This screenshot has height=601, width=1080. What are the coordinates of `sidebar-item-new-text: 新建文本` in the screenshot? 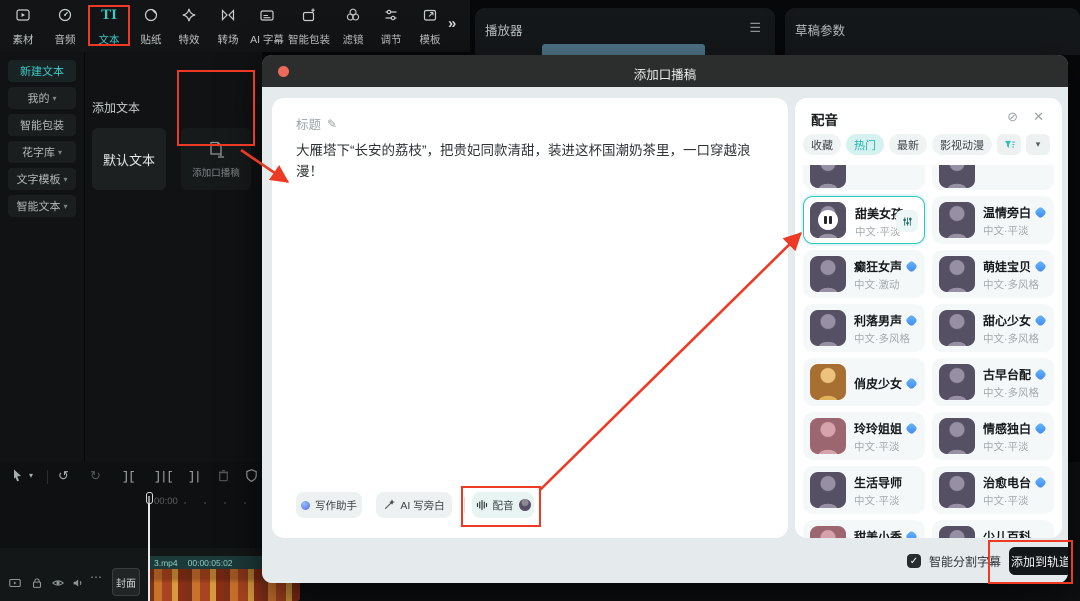 It's located at (42, 71).